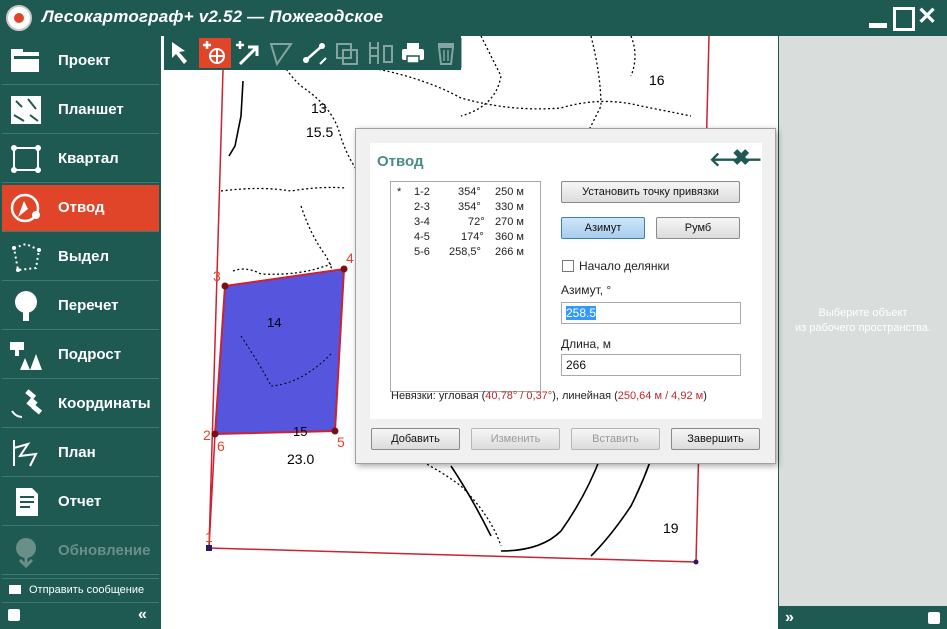 The width and height of the screenshot is (947, 629). Describe the element at coordinates (209, 537) in the screenshot. I see `vertex-label: 1` at that location.